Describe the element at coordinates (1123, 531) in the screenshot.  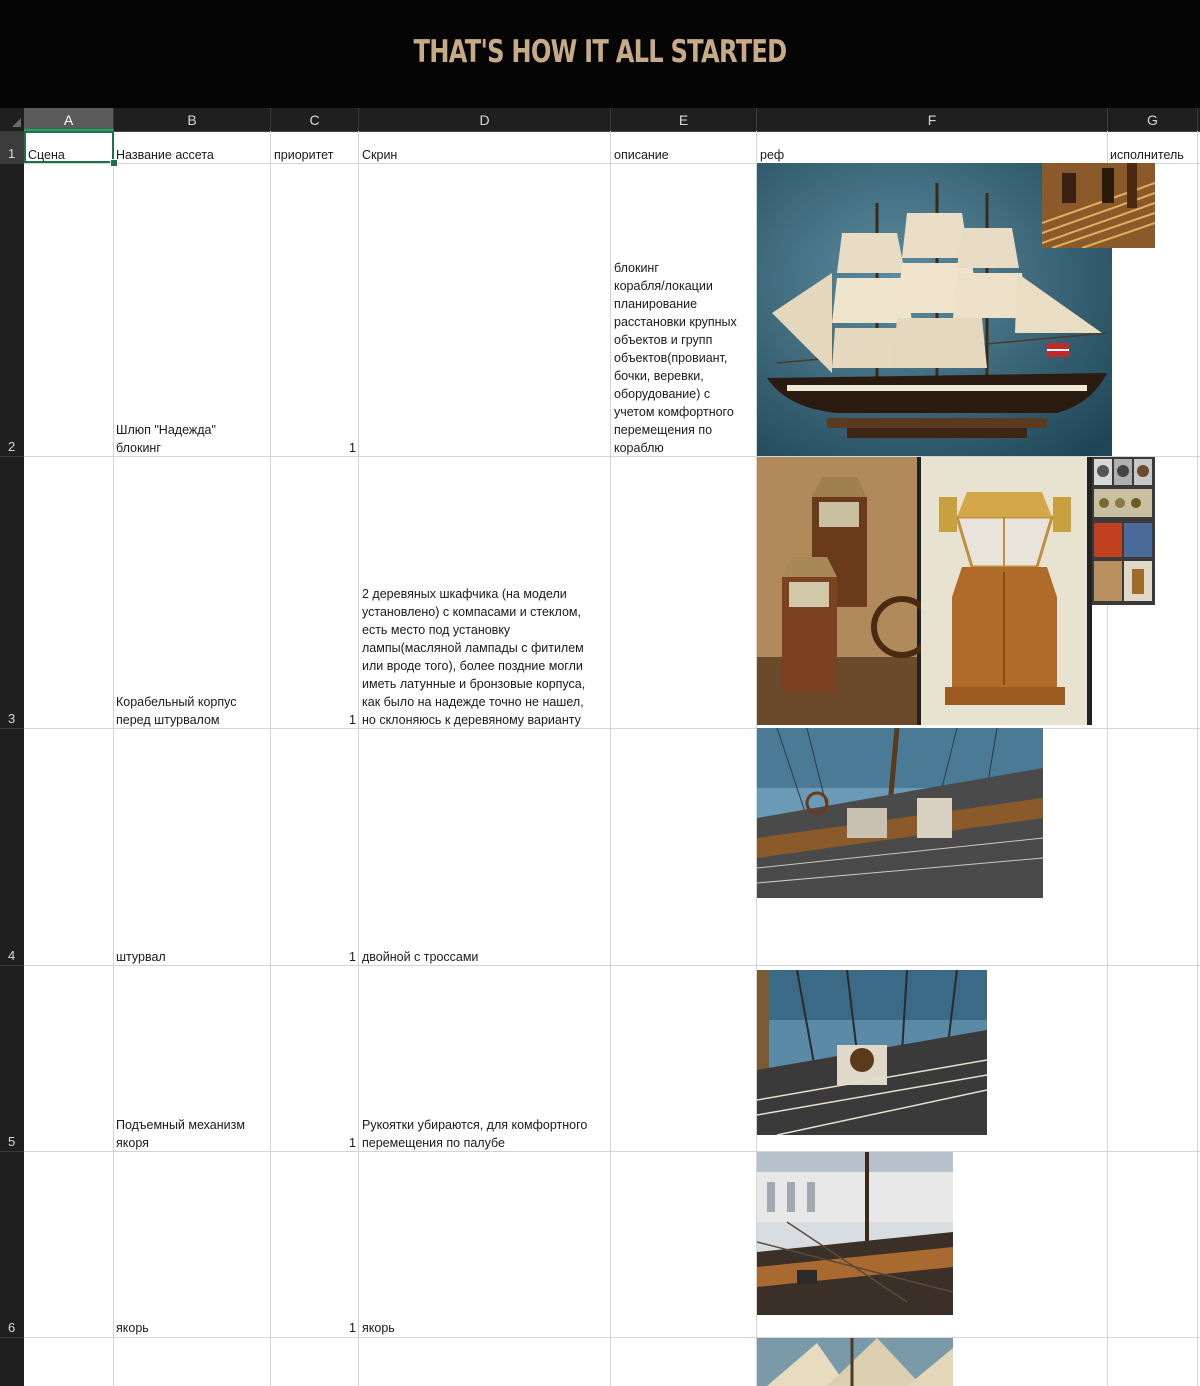
I see `ref-image-compass-thumbnails` at that location.